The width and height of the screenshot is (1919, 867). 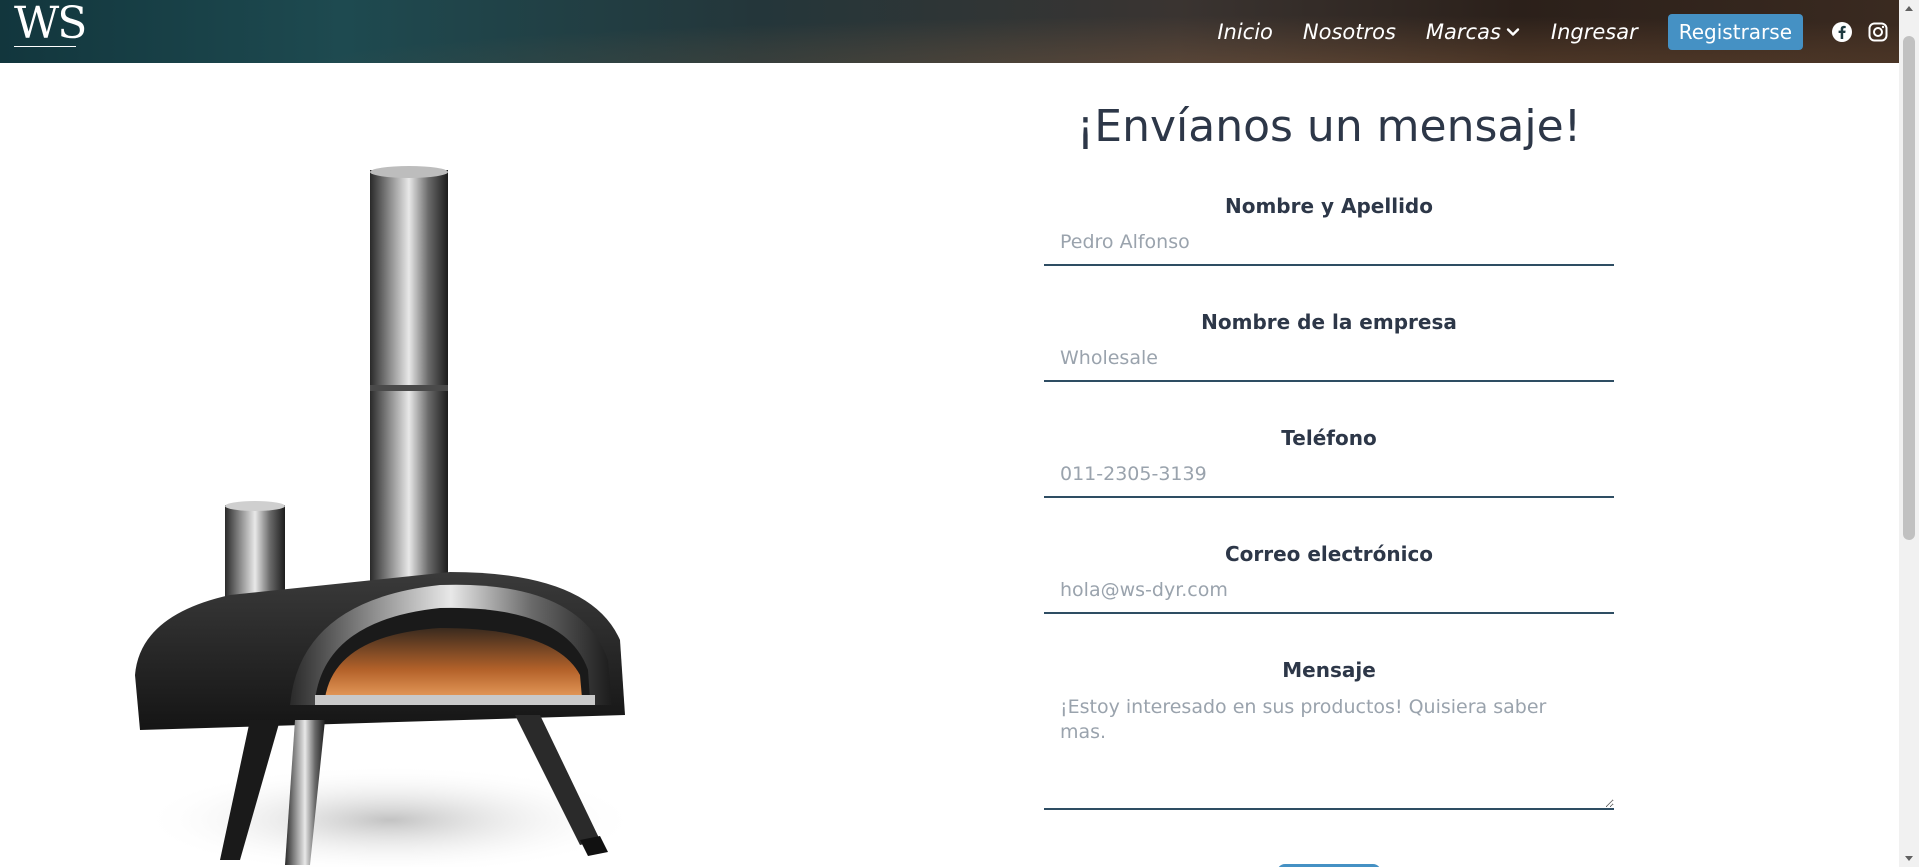 I want to click on nav-inicio-label: Inicio, so click(x=1245, y=31).